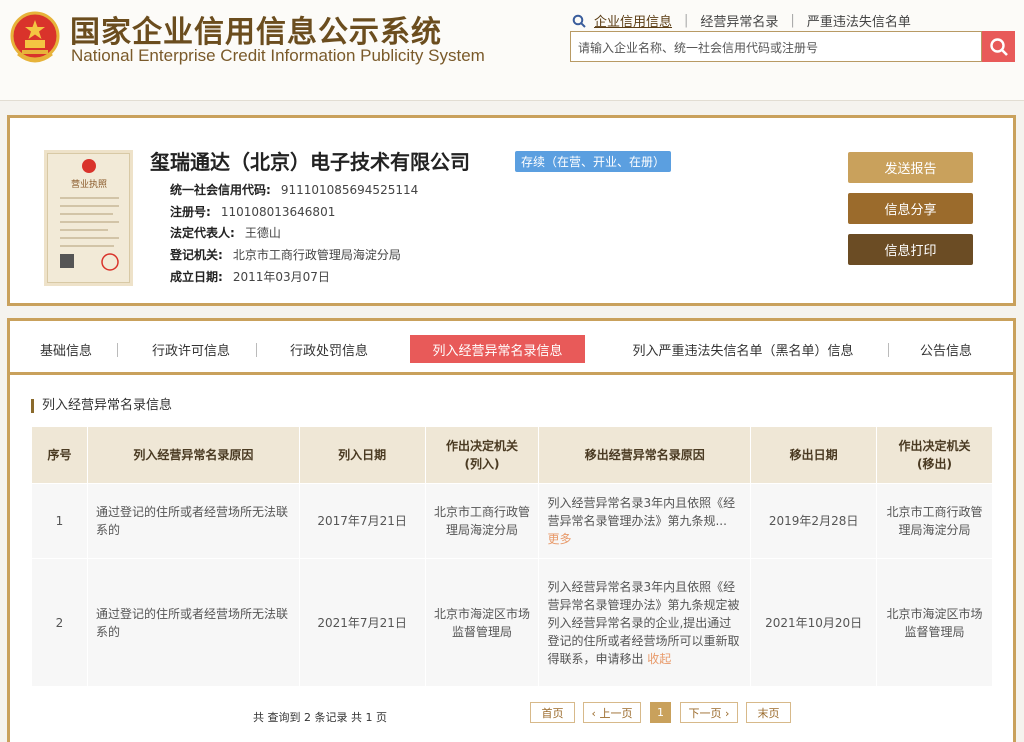 This screenshot has width=1024, height=742. What do you see at coordinates (934, 455) in the screenshot?
I see `col-header-authority-out: 作出决定机关 (移出)` at bounding box center [934, 455].